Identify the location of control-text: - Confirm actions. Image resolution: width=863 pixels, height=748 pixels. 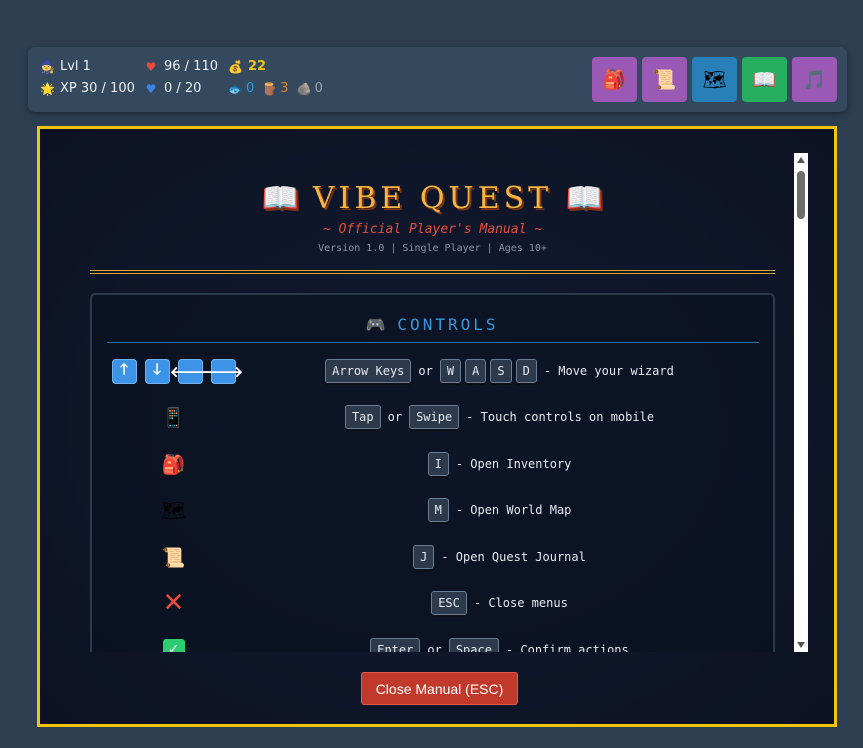
(567, 647).